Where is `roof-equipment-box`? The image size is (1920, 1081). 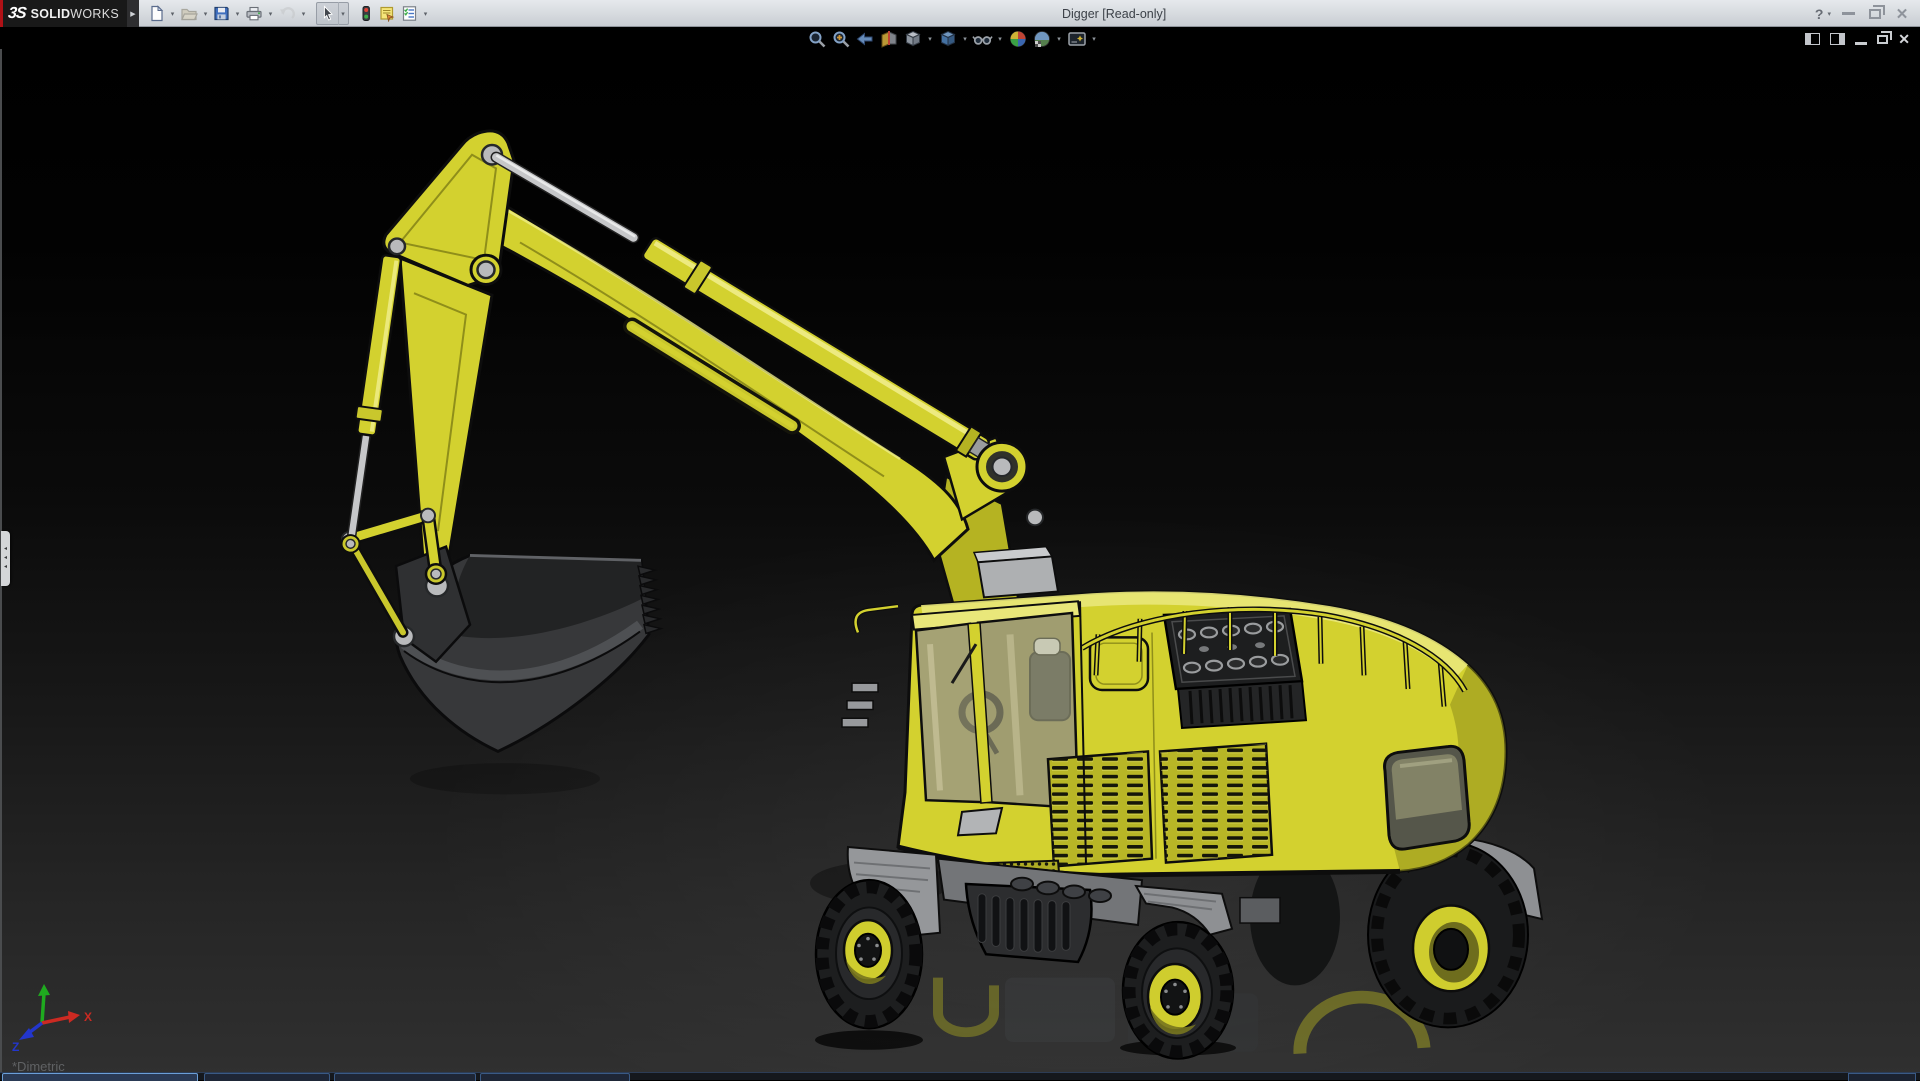 roof-equipment-box is located at coordinates (1016, 572).